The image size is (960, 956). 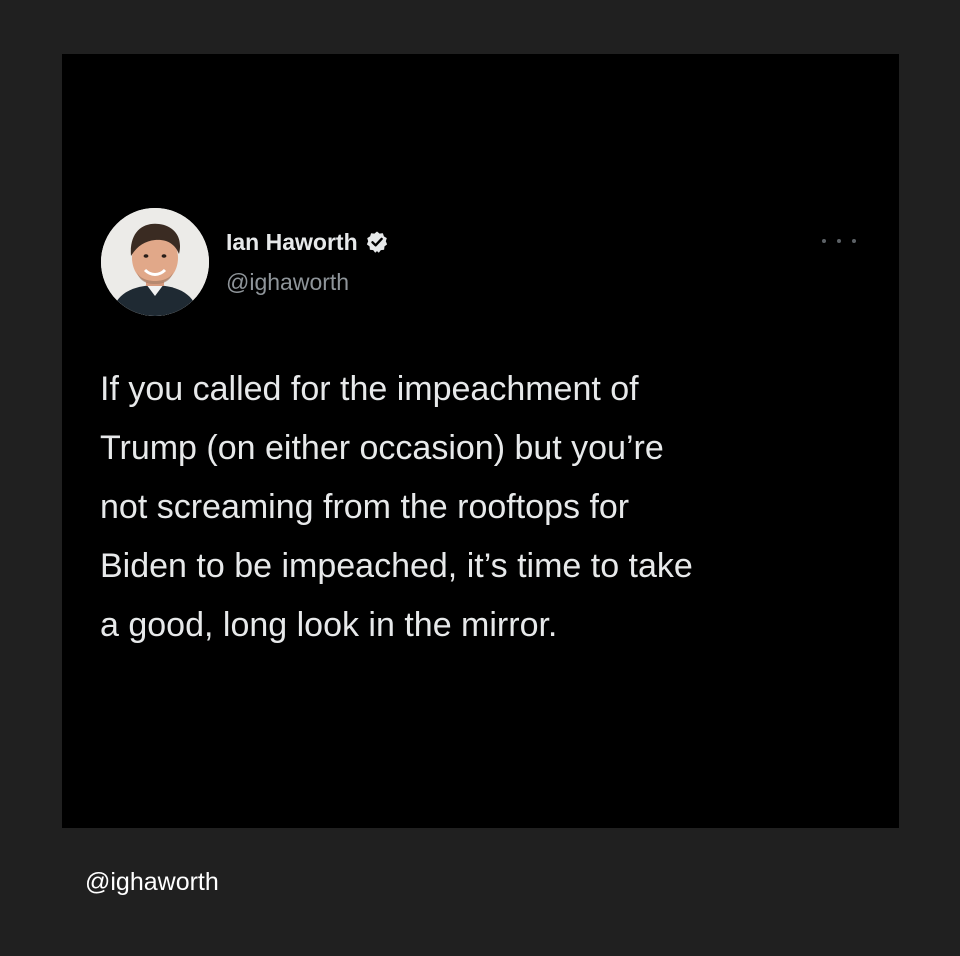 I want to click on avatar, so click(x=155, y=262).